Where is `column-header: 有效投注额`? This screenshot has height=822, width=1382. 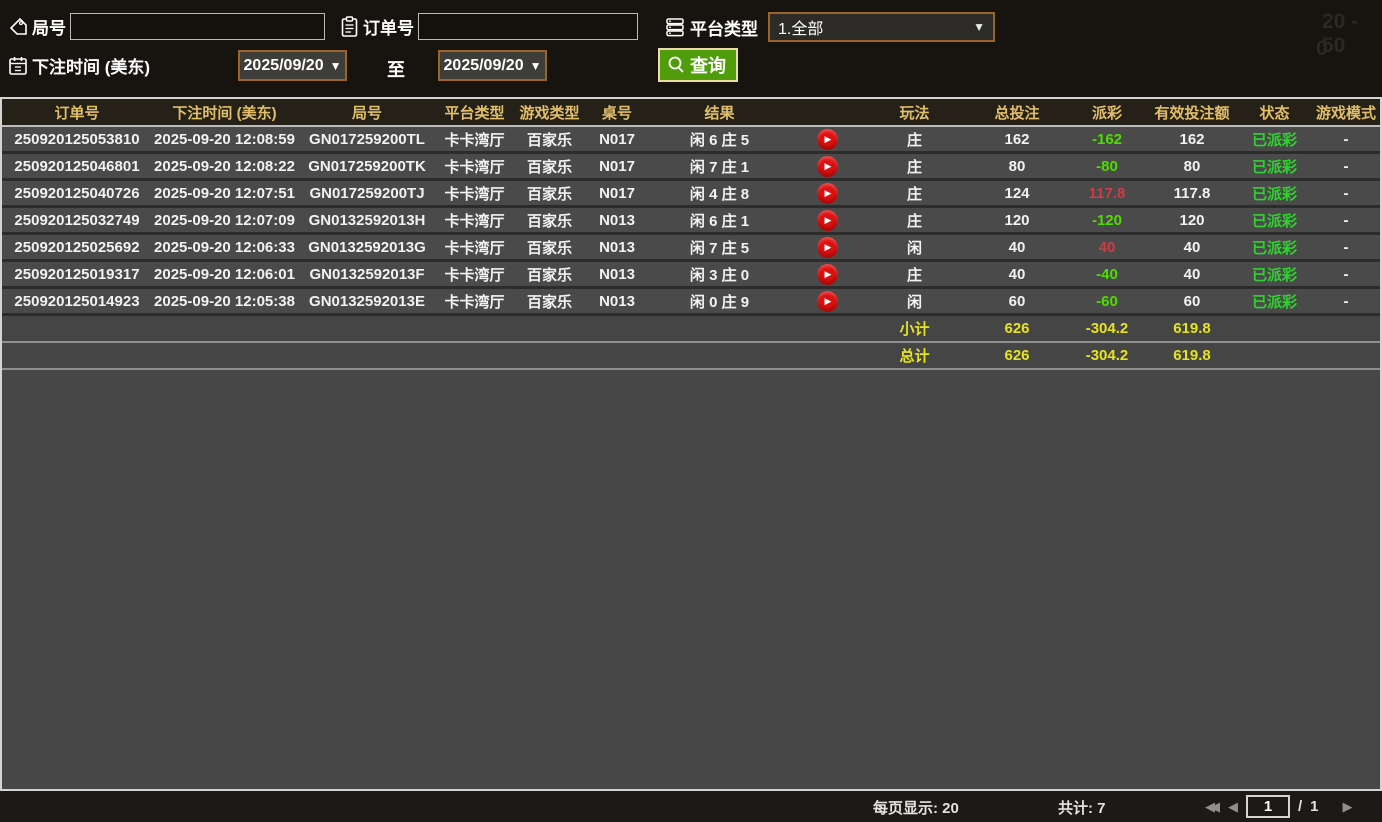 column-header: 有效投注额 is located at coordinates (1192, 113).